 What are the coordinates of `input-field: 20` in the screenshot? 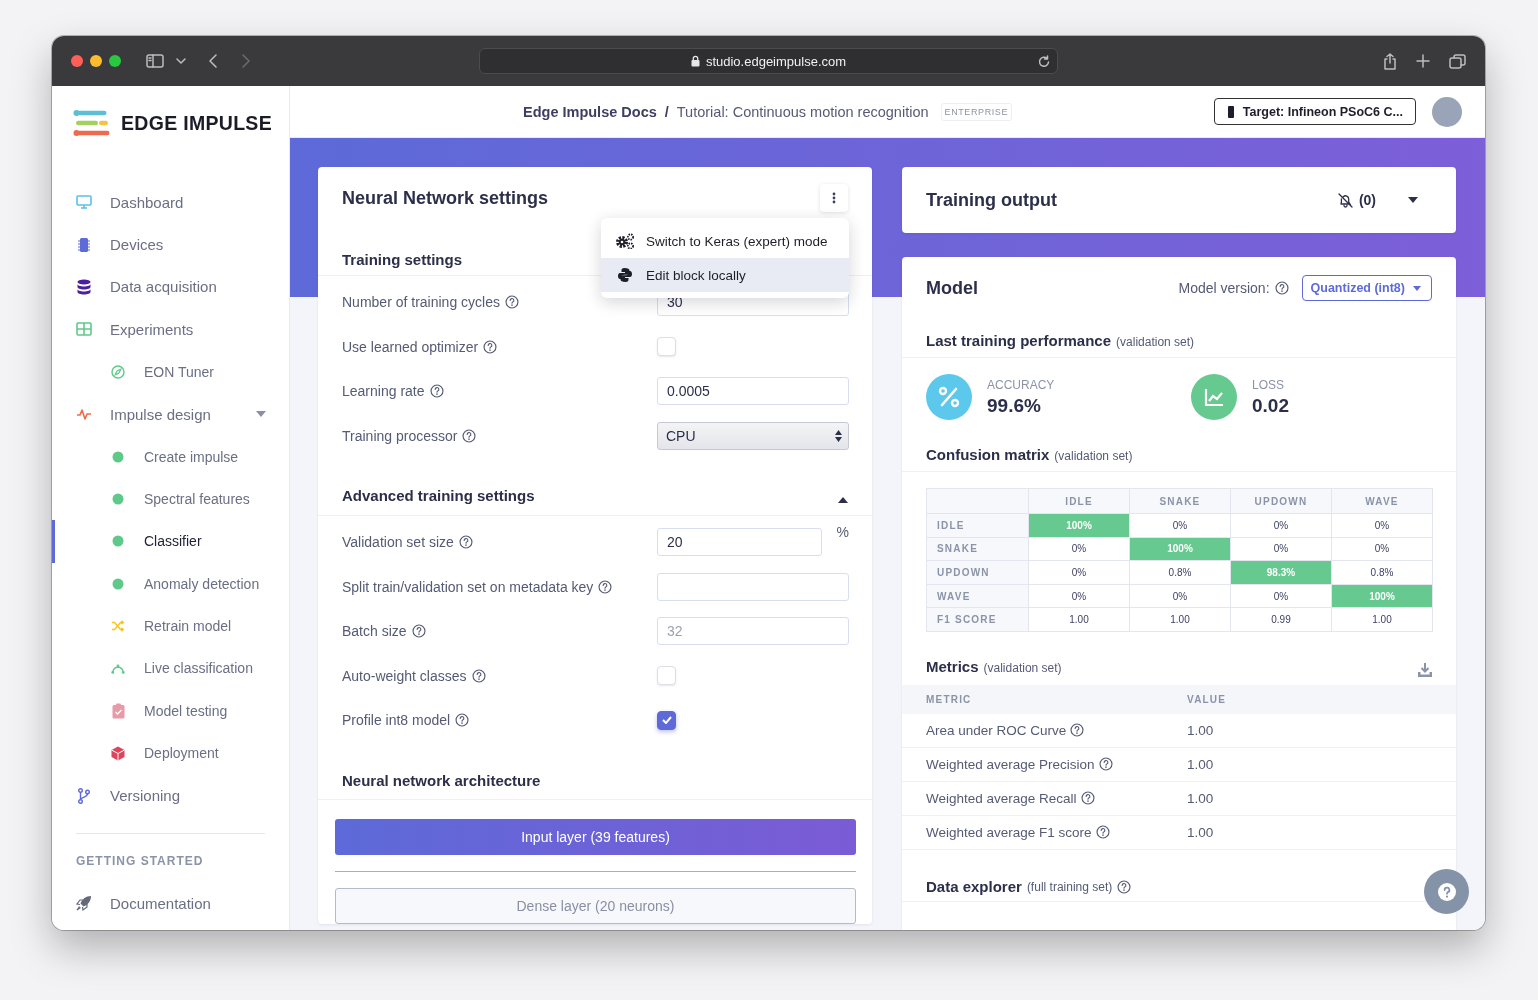 It's located at (739, 542).